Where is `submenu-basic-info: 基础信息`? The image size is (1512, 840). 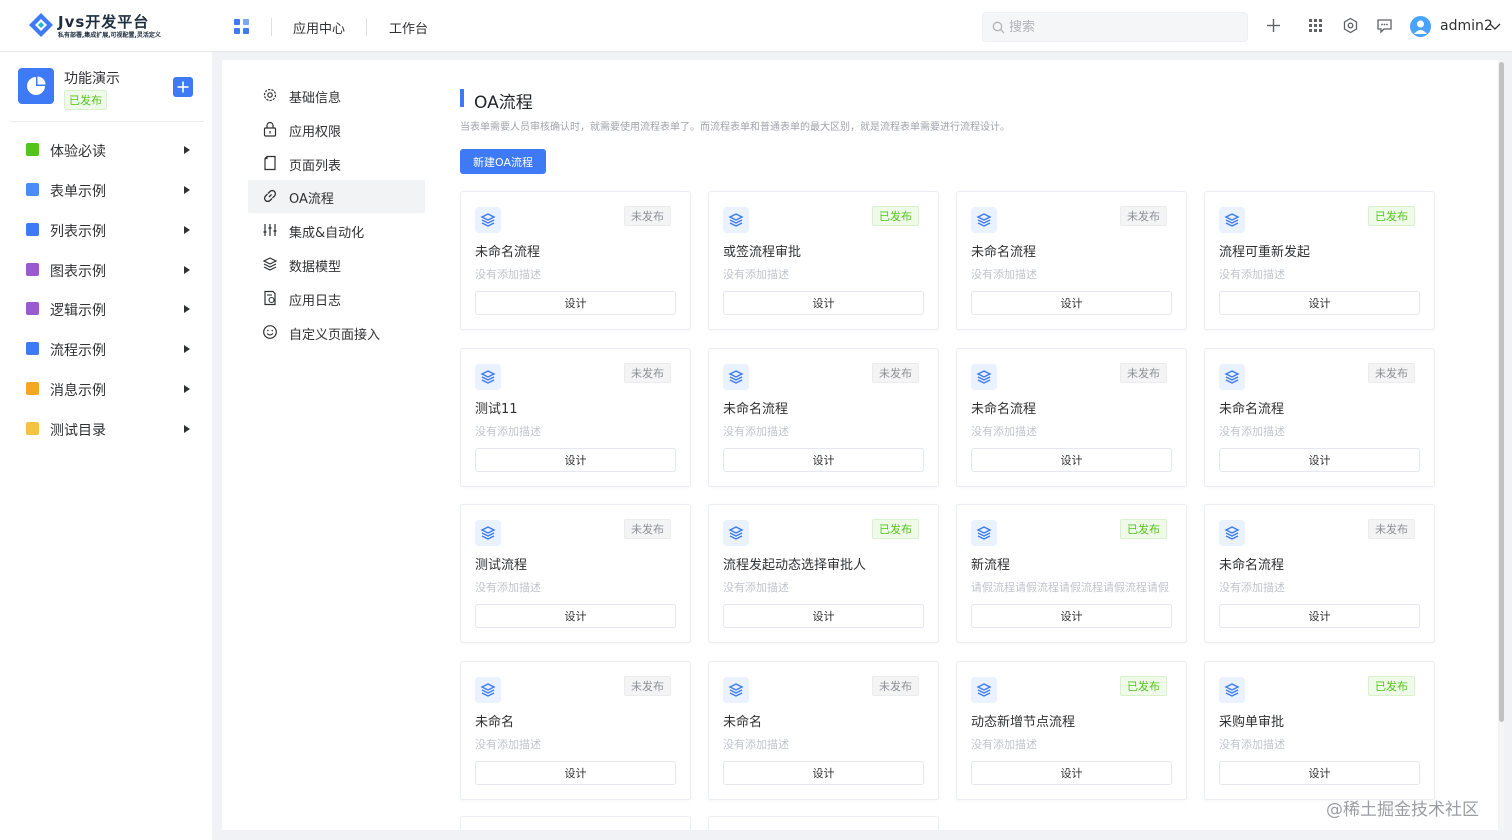 submenu-basic-info: 基础信息 is located at coordinates (336, 95).